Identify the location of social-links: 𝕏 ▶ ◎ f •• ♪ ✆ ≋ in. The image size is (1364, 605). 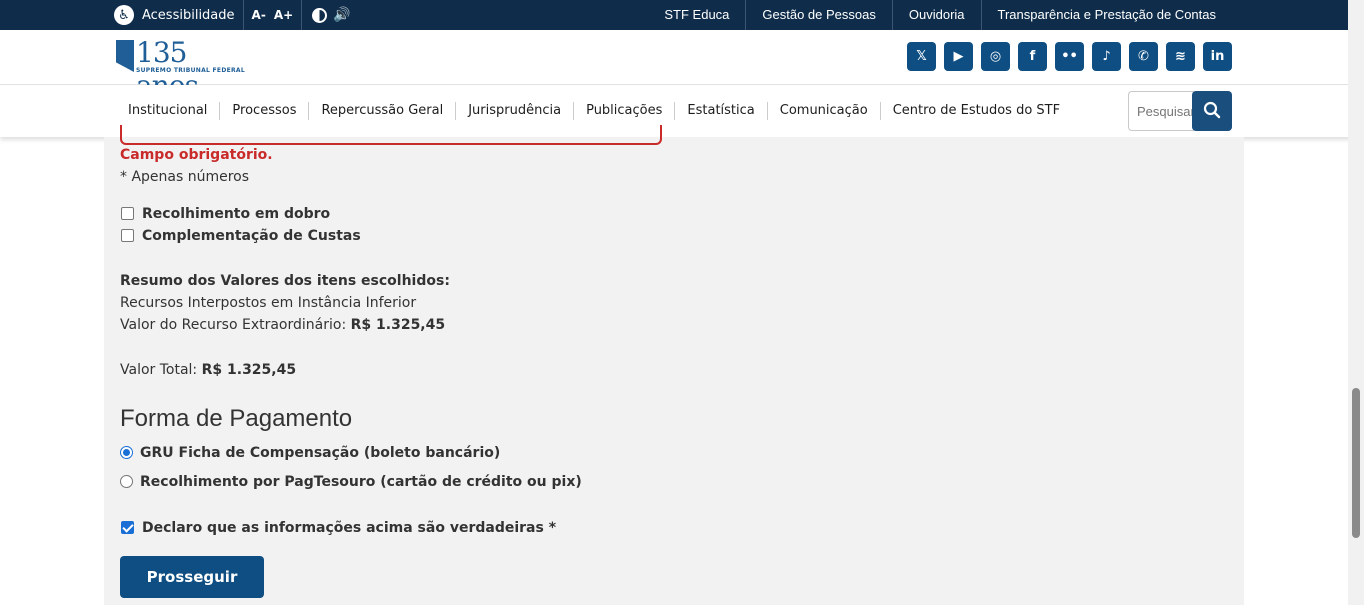
(1069, 56).